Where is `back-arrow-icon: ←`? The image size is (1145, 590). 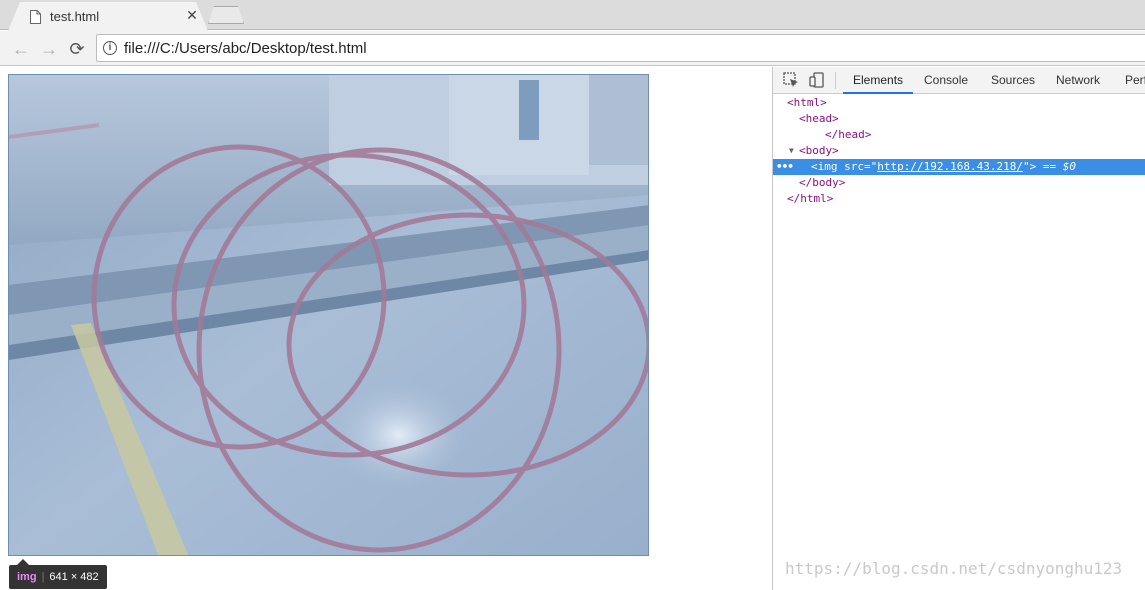
back-arrow-icon: ← is located at coordinates (21, 49).